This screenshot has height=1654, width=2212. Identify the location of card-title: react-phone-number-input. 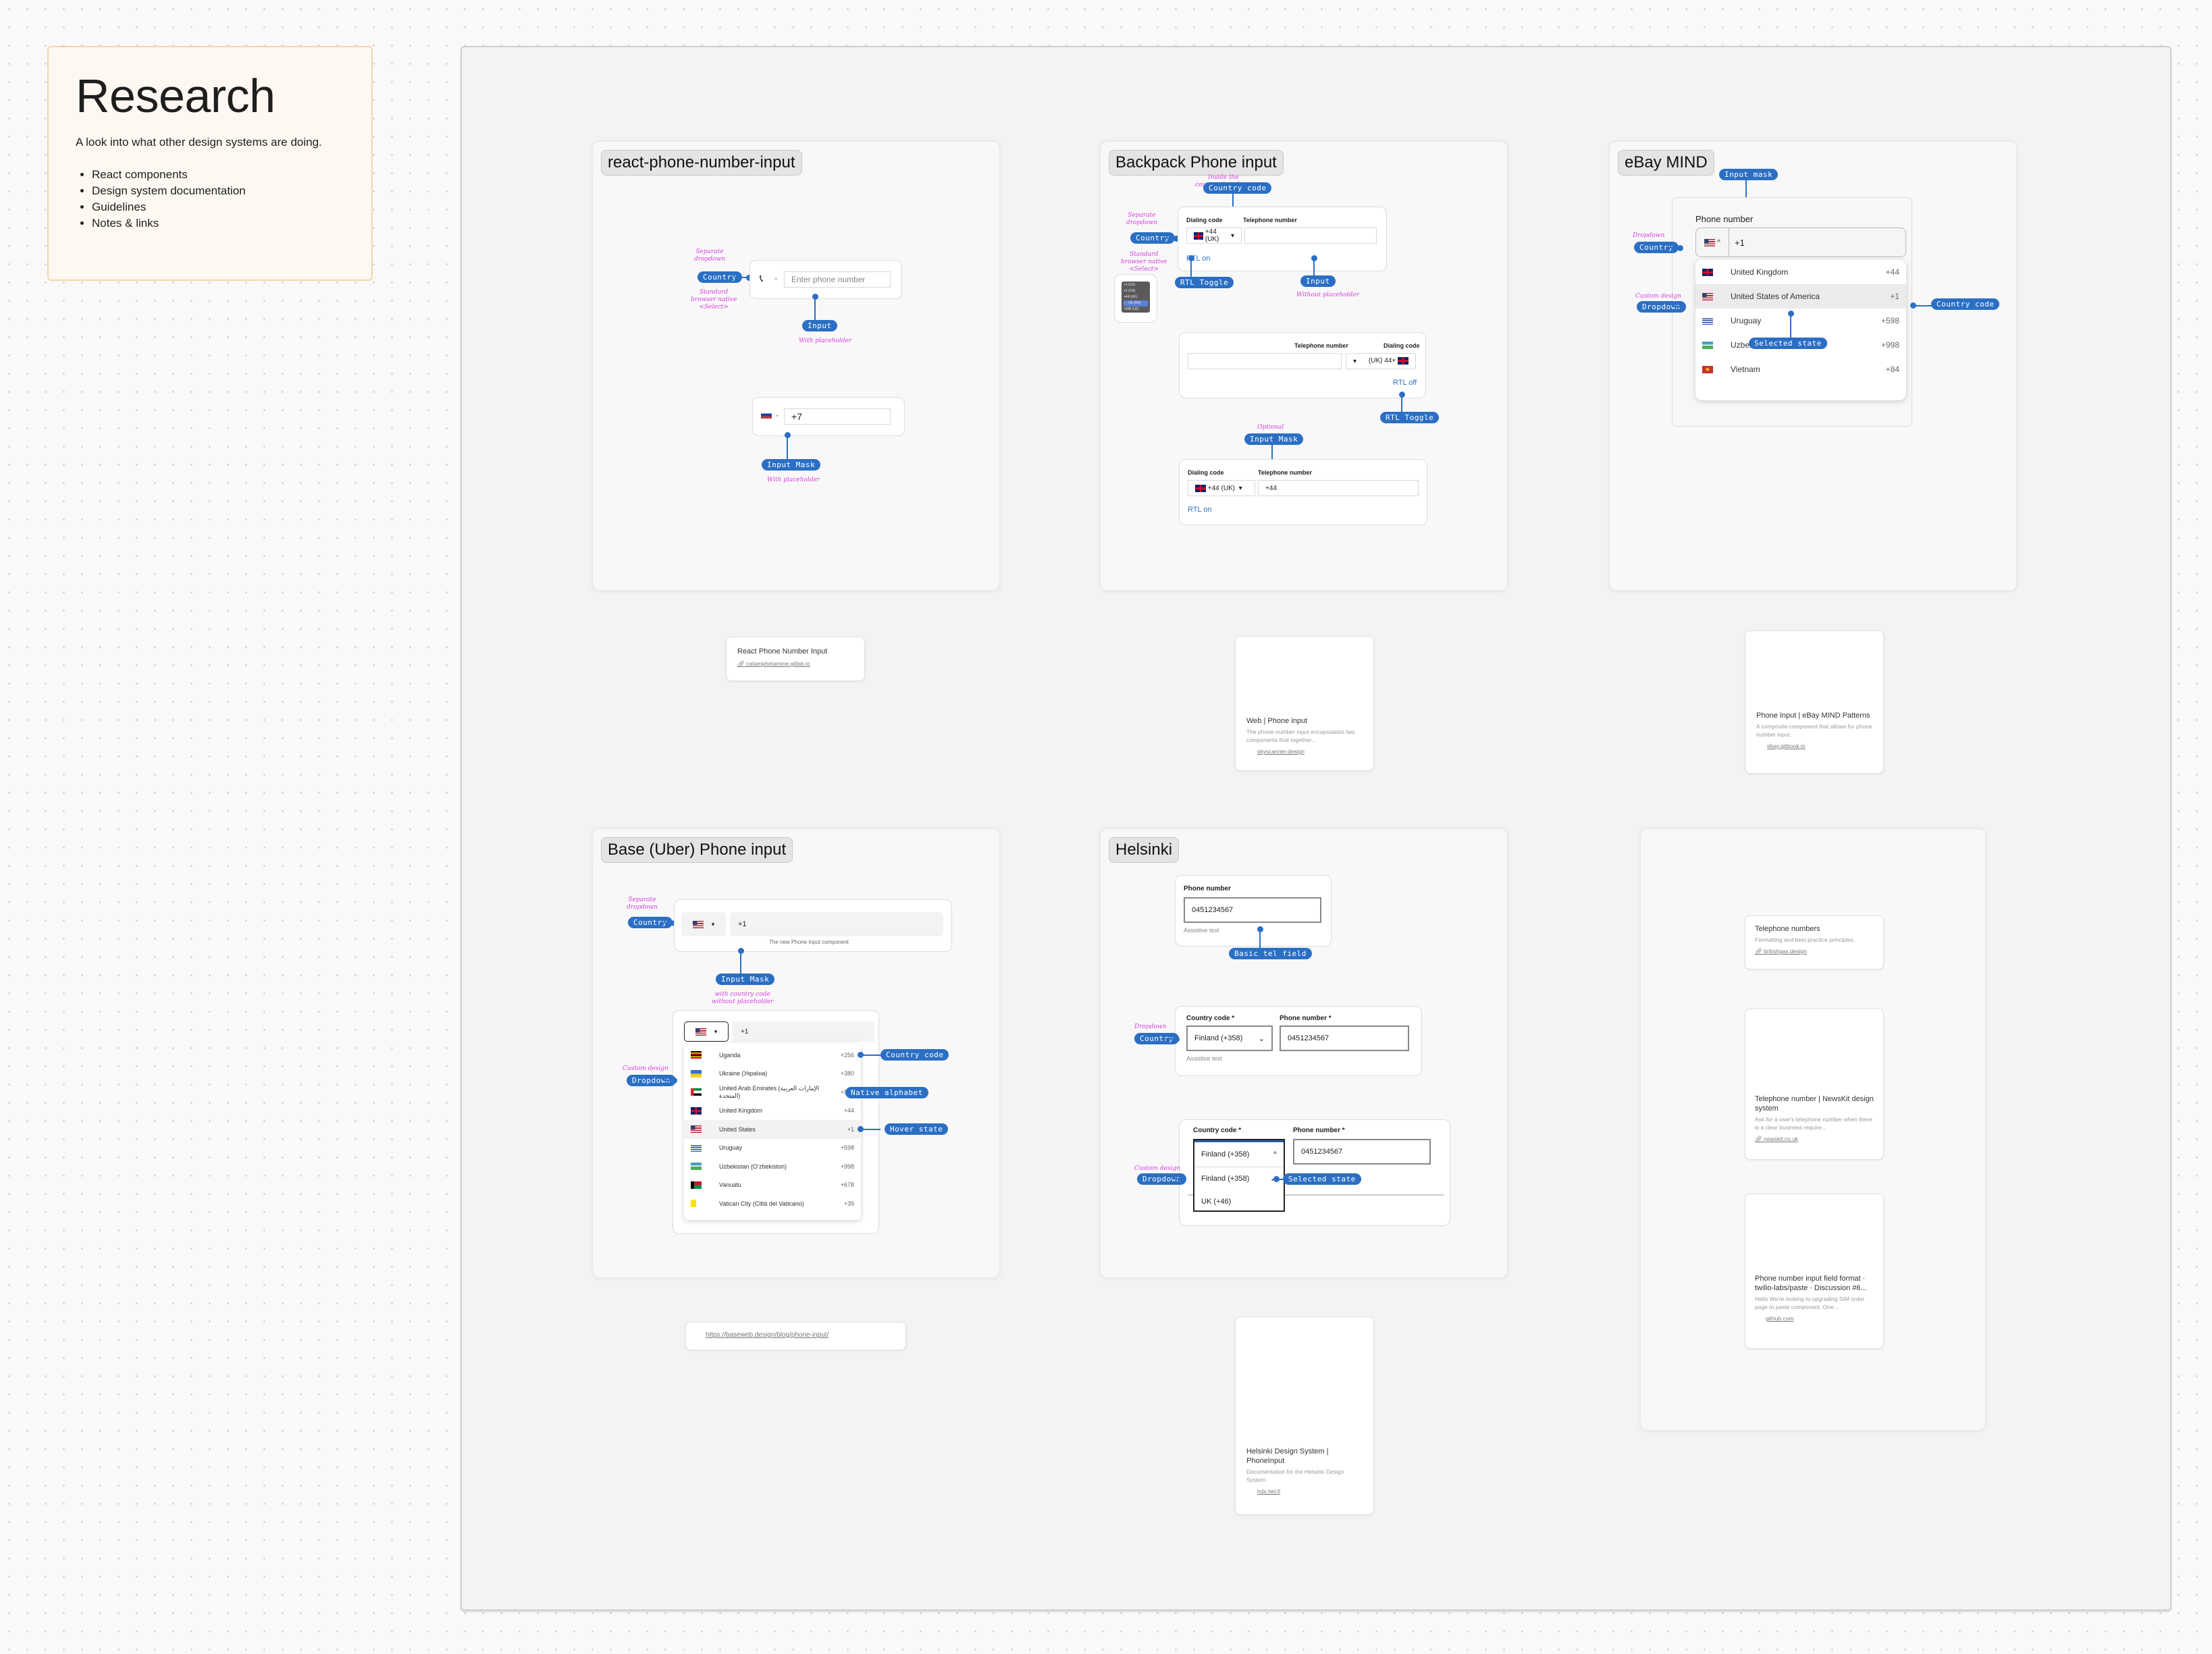
(701, 163).